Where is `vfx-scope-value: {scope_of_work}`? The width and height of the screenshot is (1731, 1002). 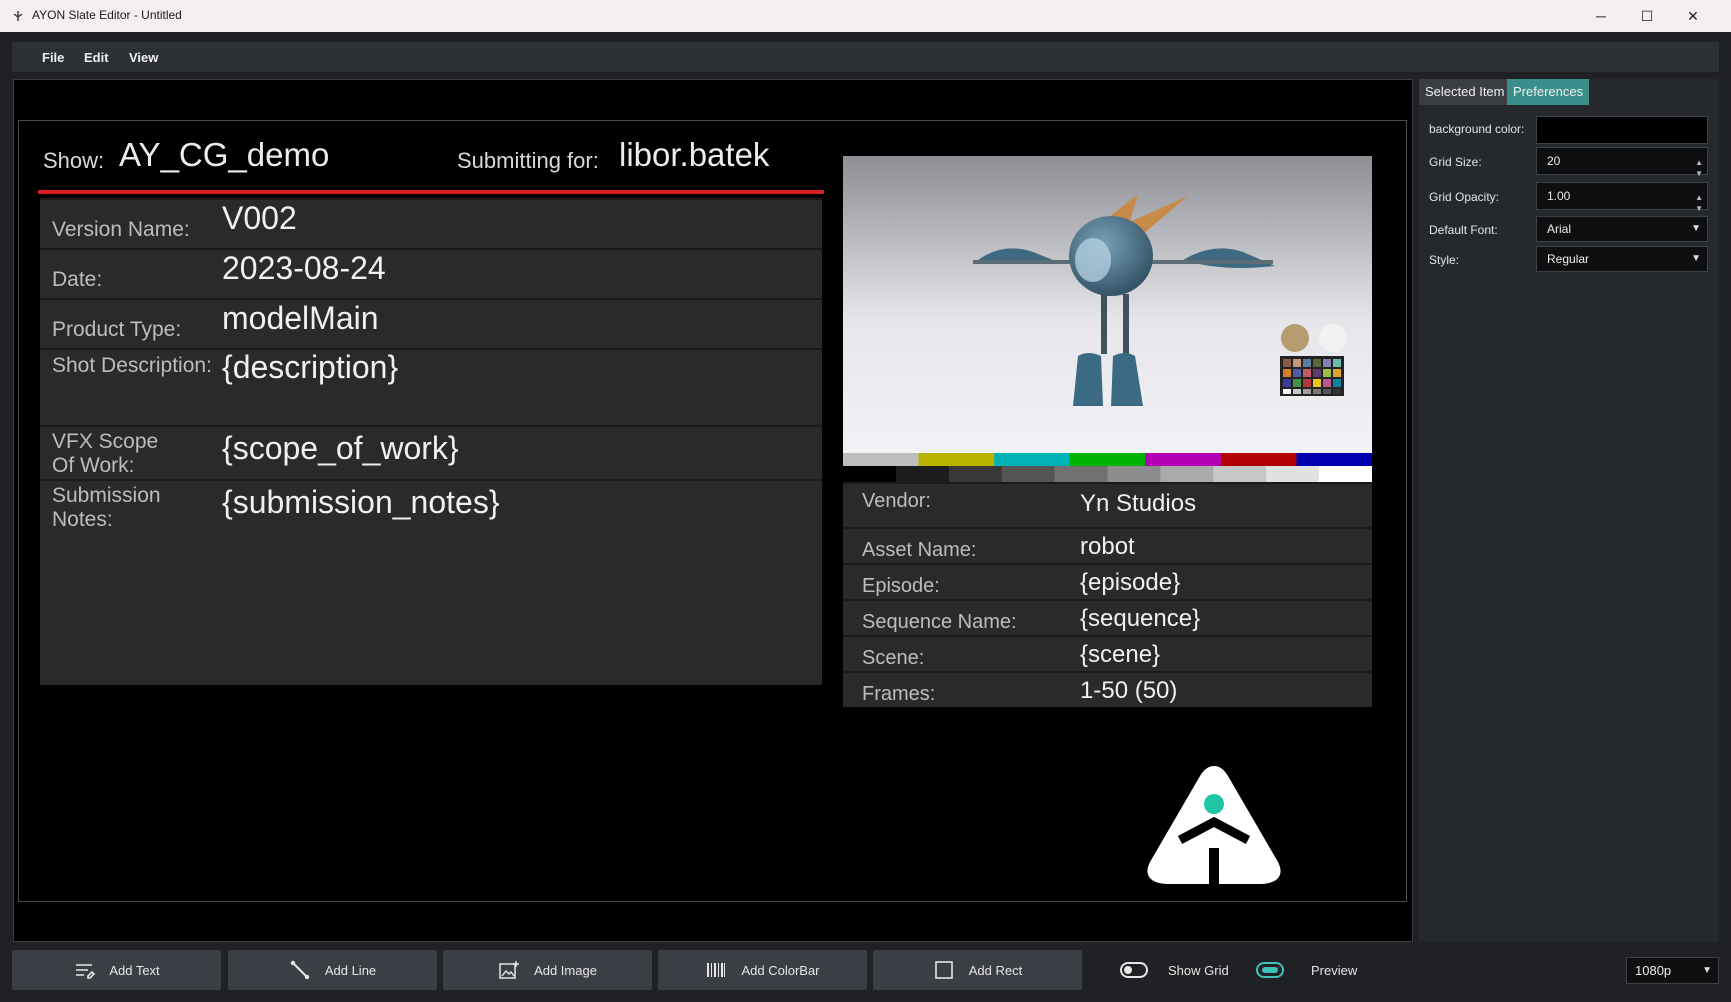
vfx-scope-value: {scope_of_work} is located at coordinates (340, 448).